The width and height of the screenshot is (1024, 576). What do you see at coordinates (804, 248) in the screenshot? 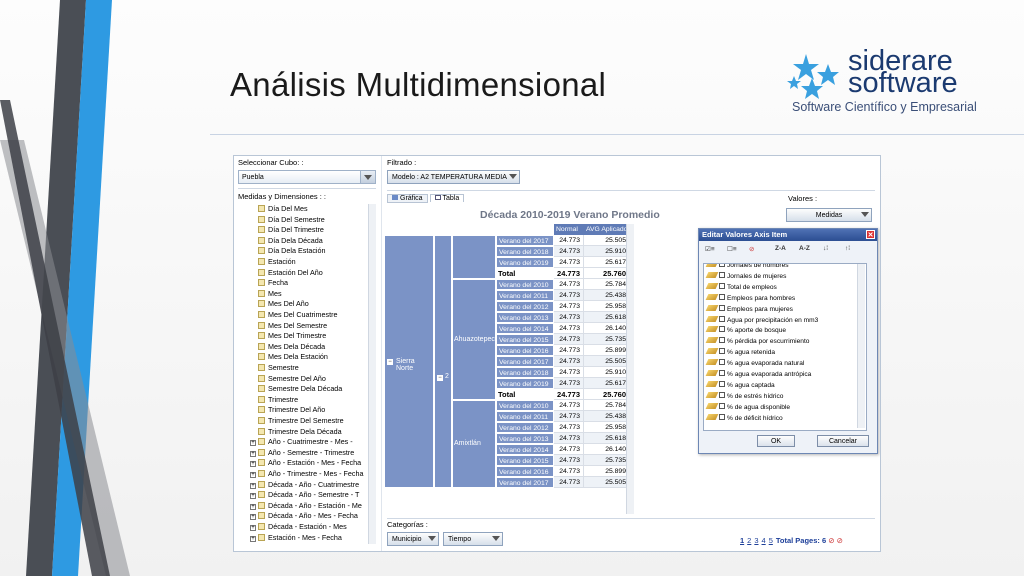
I see `sort-az-button: A-Z` at bounding box center [804, 248].